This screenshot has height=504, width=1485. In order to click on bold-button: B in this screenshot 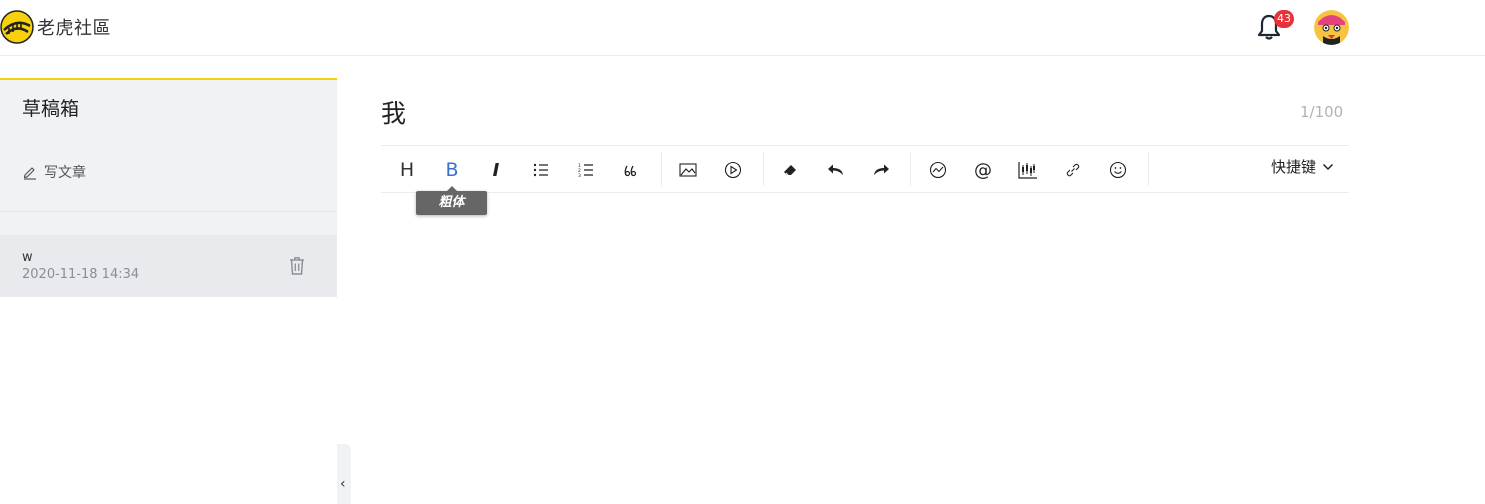, I will do `click(452, 170)`.